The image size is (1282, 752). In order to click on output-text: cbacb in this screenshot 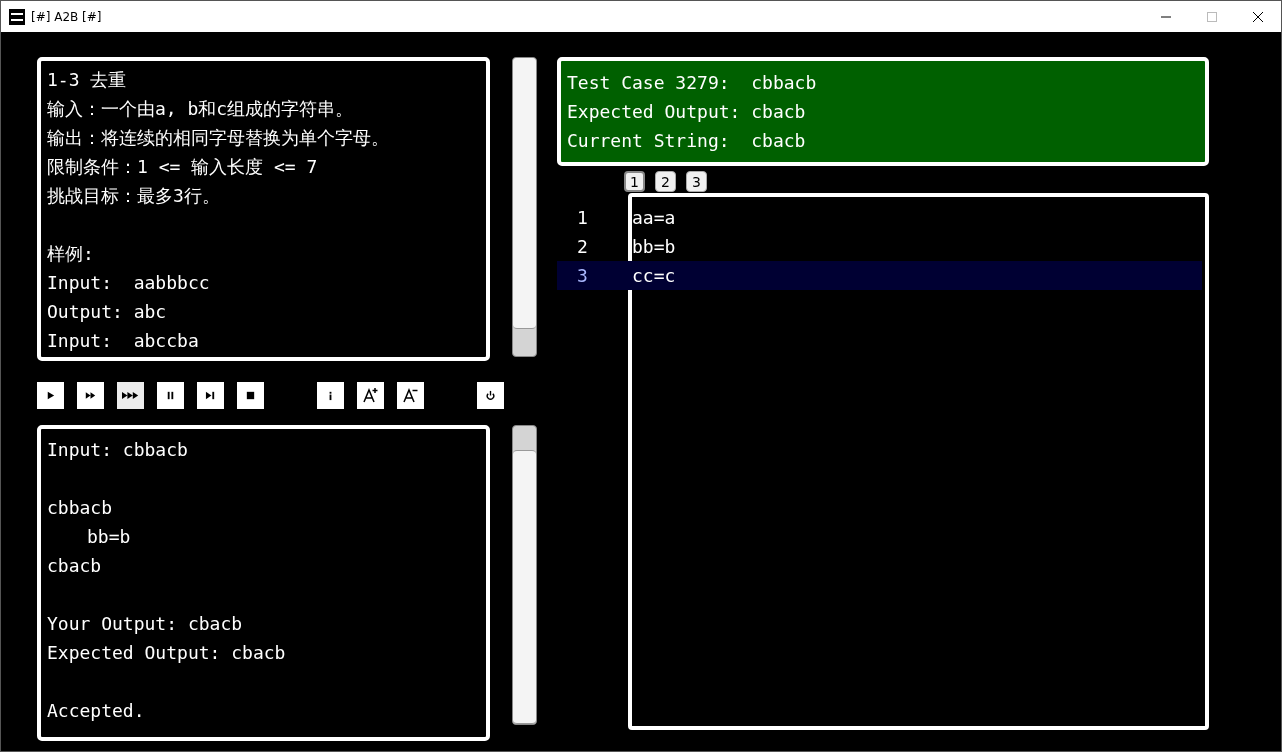, I will do `click(75, 566)`.